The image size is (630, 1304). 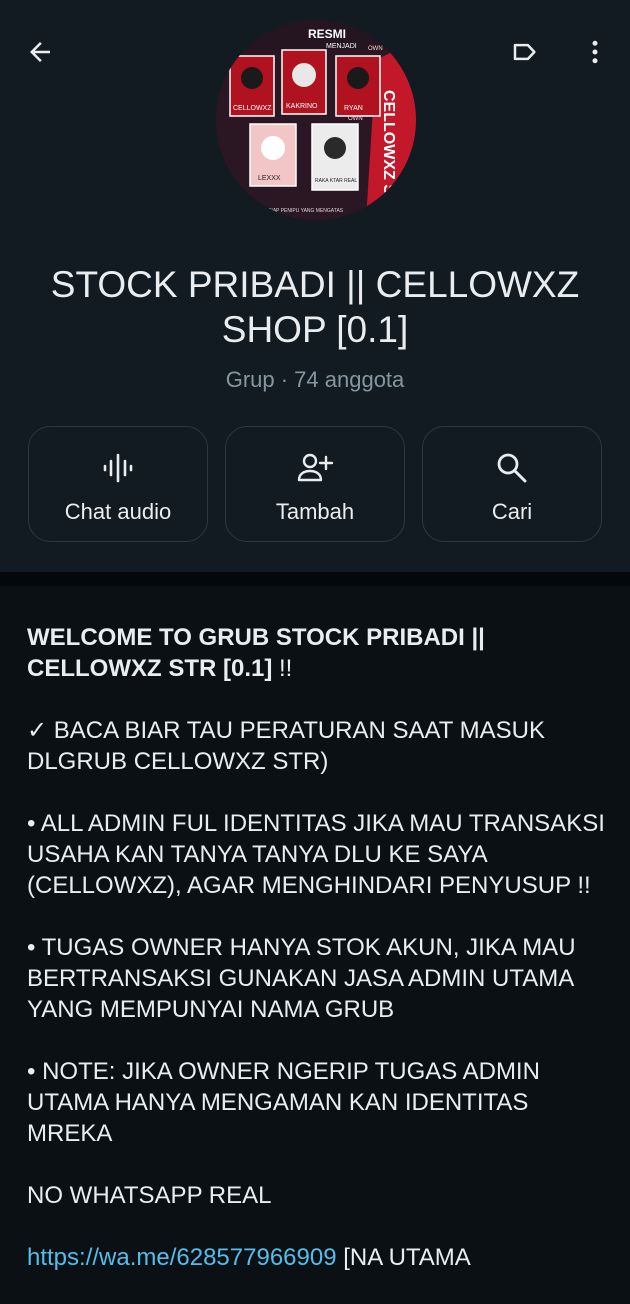 I want to click on more-options-button, so click(x=595, y=52).